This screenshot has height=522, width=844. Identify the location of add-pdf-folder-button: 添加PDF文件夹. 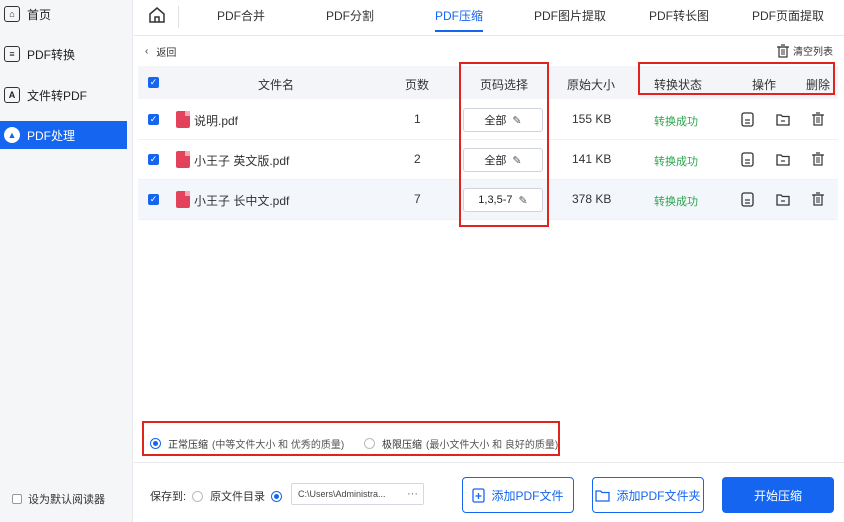
(648, 495).